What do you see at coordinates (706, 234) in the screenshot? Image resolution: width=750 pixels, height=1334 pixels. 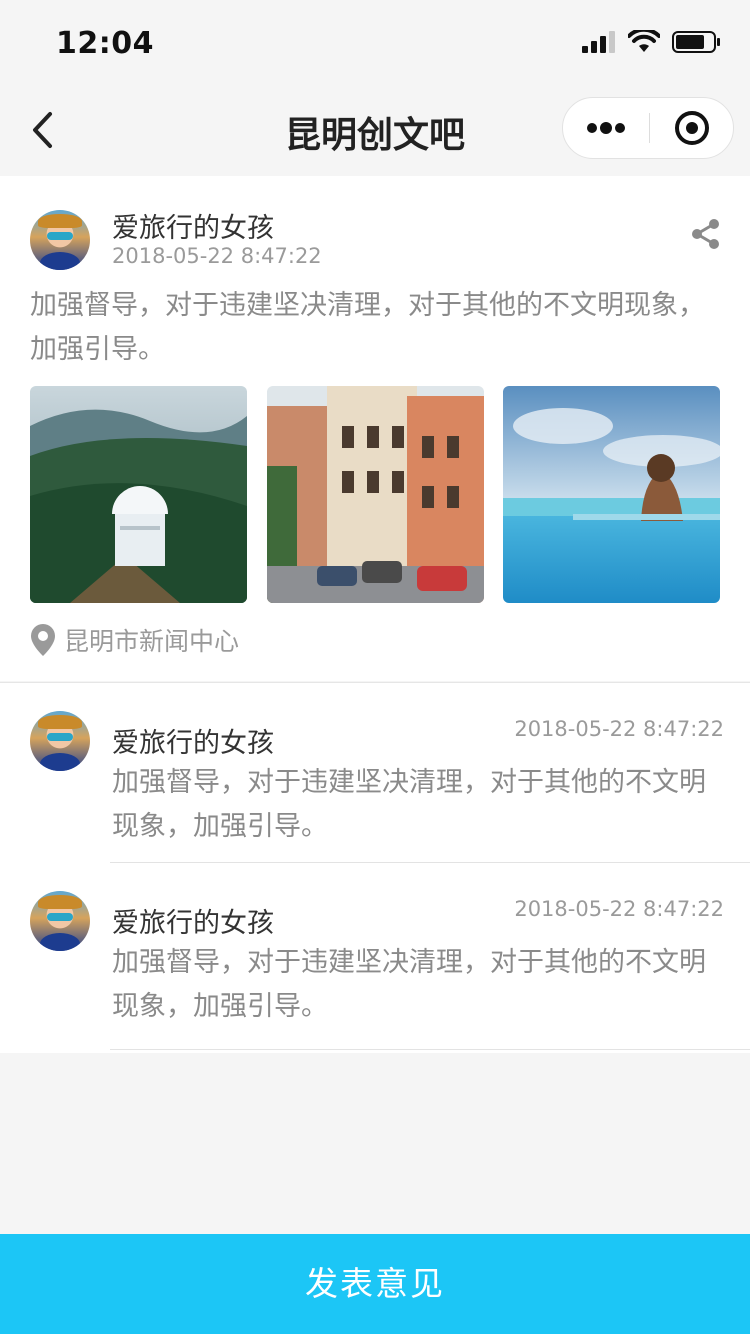 I see `share-icon` at bounding box center [706, 234].